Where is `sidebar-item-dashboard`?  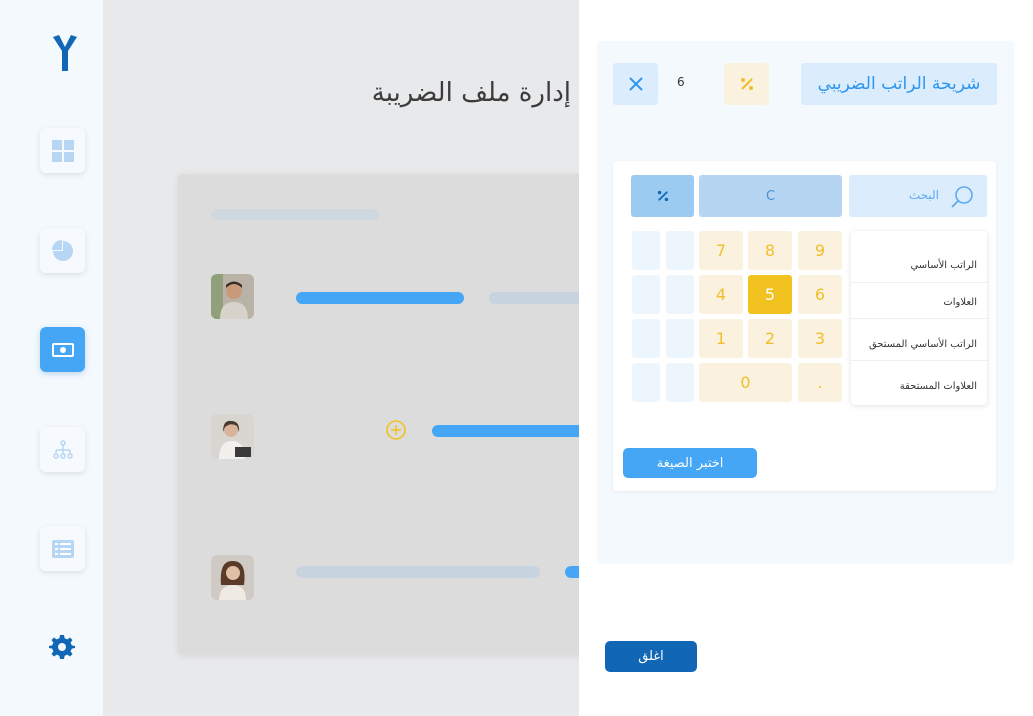 sidebar-item-dashboard is located at coordinates (62, 150).